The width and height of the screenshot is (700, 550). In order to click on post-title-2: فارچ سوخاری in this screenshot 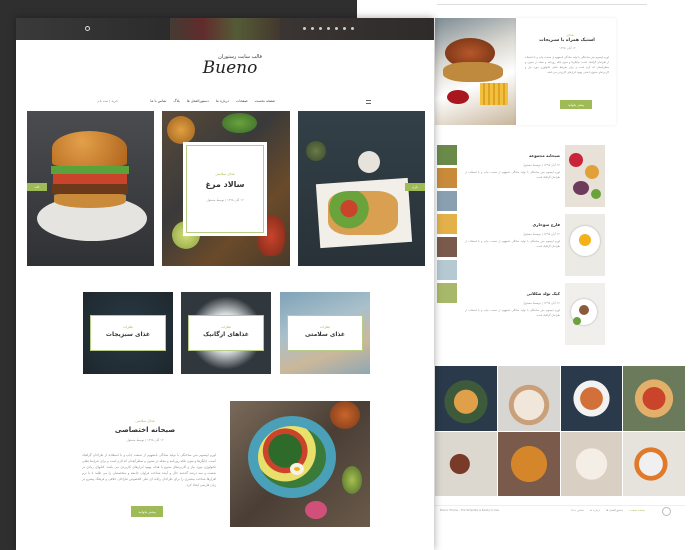, I will do `click(525, 224)`.